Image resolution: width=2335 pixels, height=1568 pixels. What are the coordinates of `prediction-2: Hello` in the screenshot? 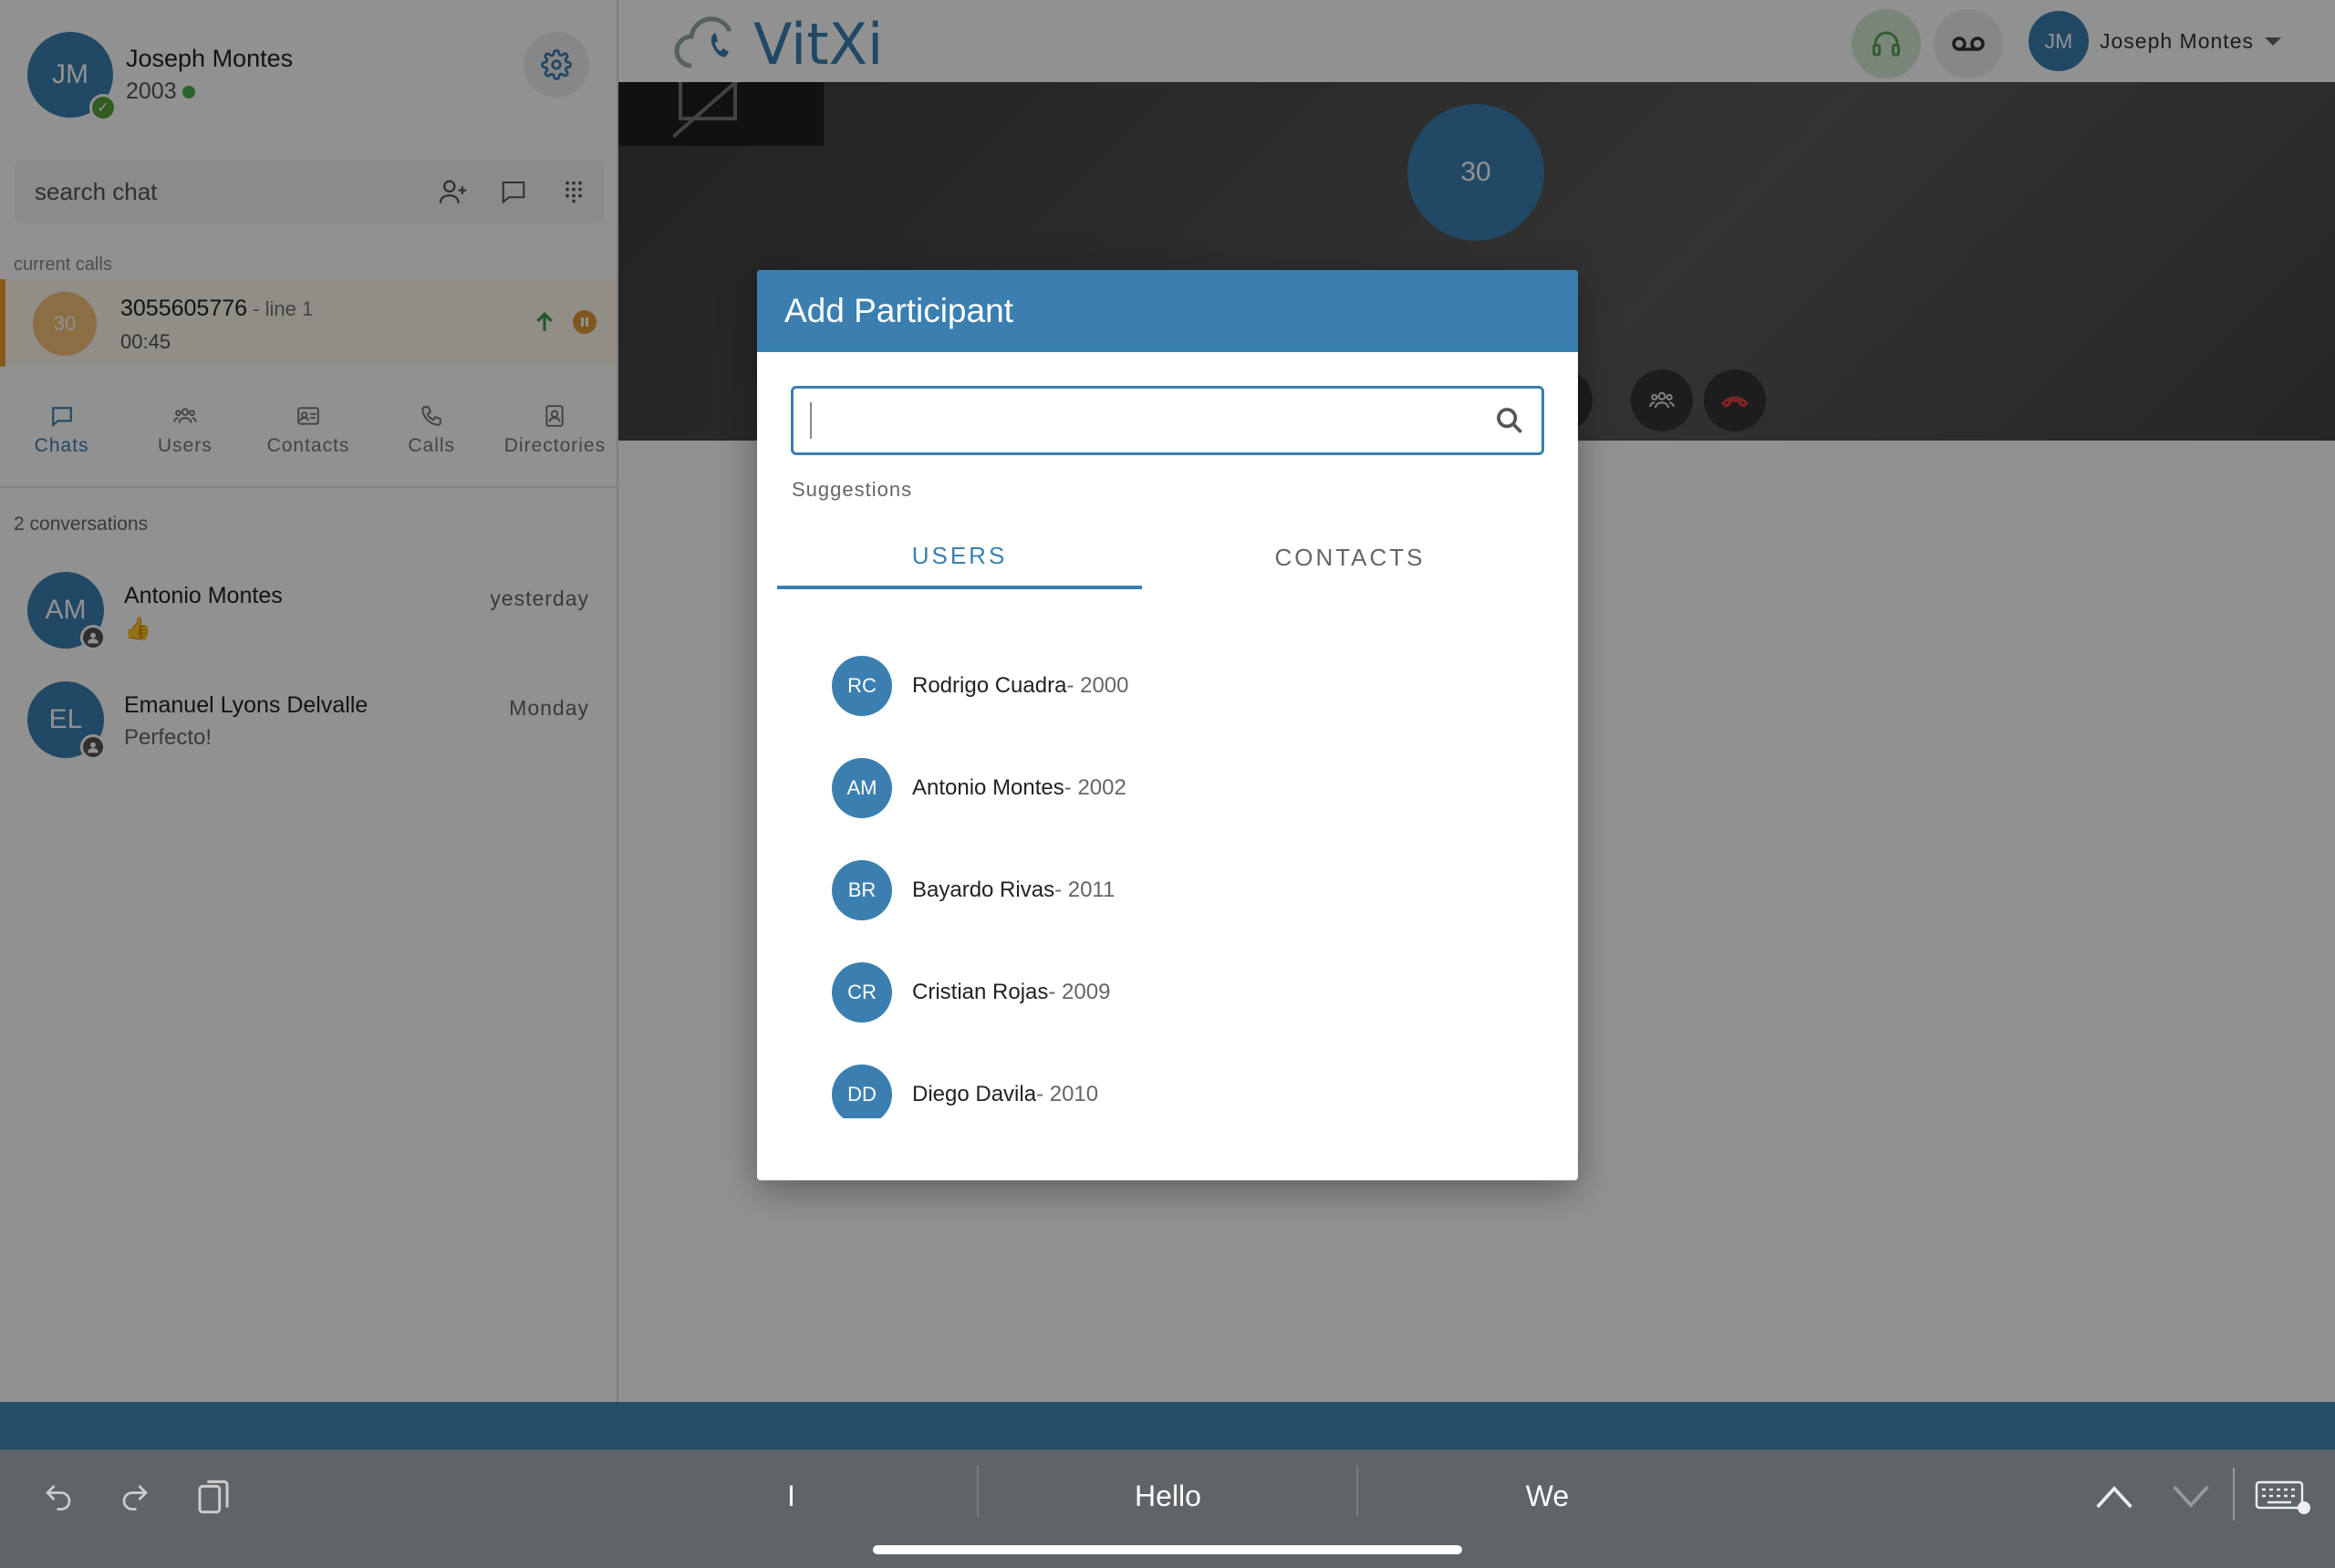 It's located at (1168, 1496).